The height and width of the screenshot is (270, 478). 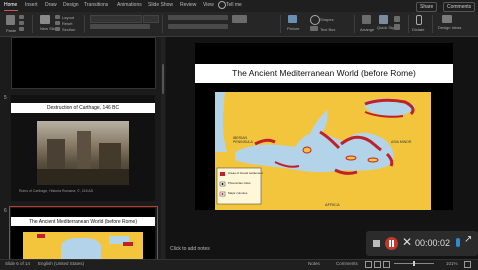 I want to click on reset-button: Reset, so click(x=67, y=23).